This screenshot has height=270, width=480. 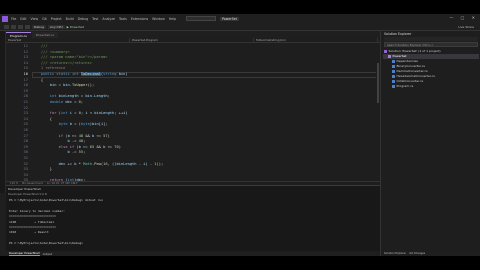 What do you see at coordinates (37, 210) in the screenshot?
I see `terminal-line: Enter binary to decimal number:` at bounding box center [37, 210].